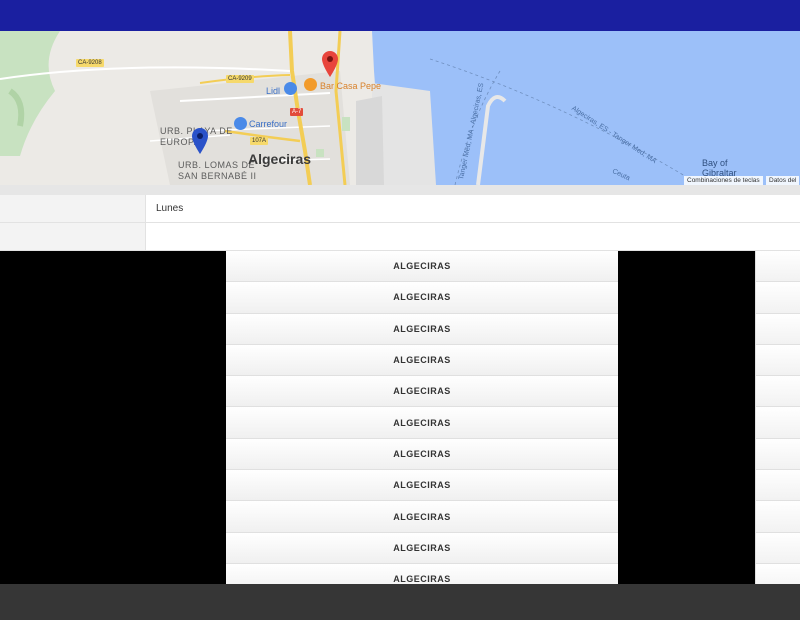 This screenshot has width=800, height=620. Describe the element at coordinates (330, 64) in the screenshot. I see `red-location-pin-icon` at that location.